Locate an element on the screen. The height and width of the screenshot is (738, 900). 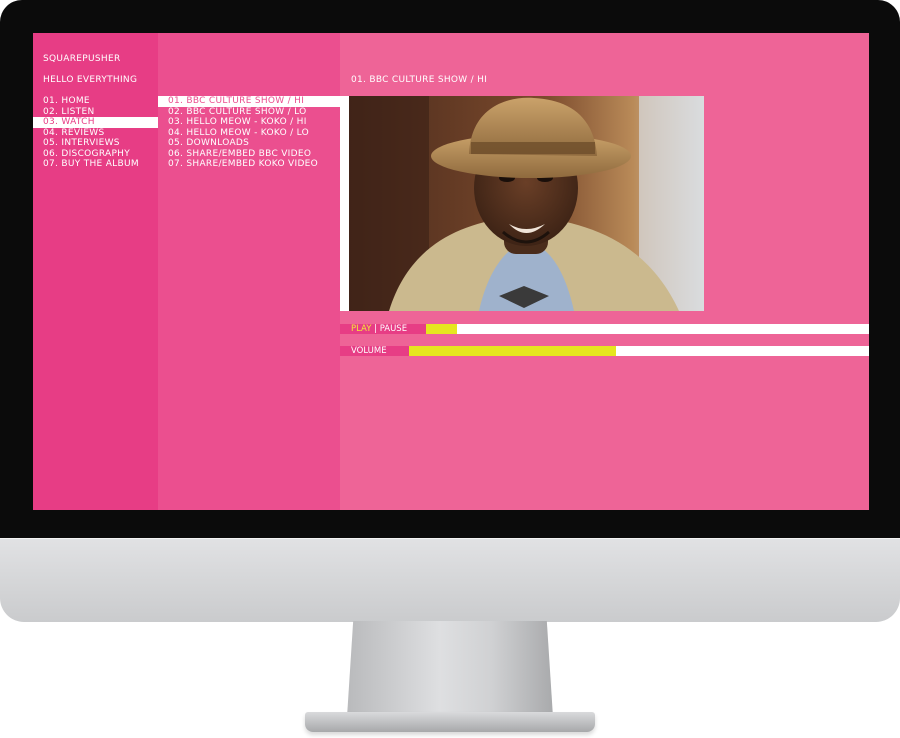
playback-controls: PLAY | PAUSE is located at coordinates (604, 329).